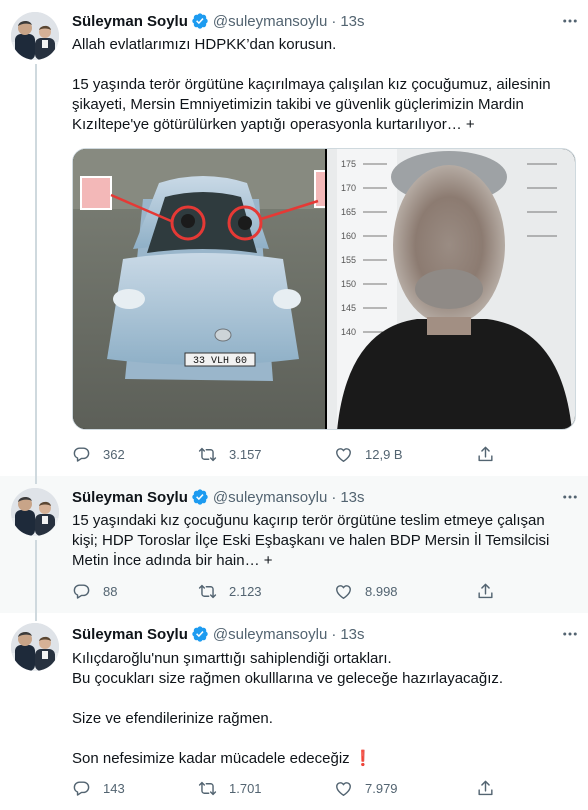 The width and height of the screenshot is (588, 810). What do you see at coordinates (348, 332) in the screenshot?
I see `ruler-mark: 140` at bounding box center [348, 332].